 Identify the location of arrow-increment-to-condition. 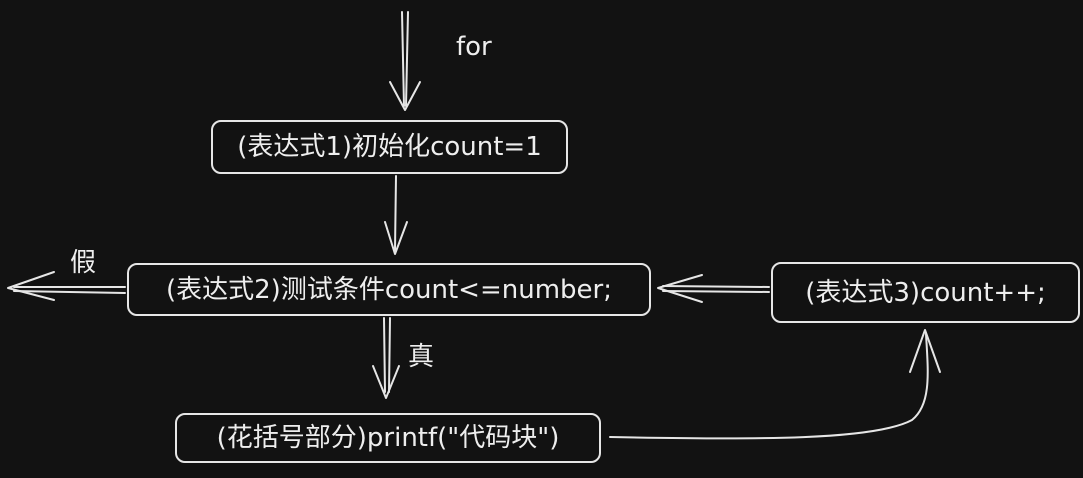
(713, 288).